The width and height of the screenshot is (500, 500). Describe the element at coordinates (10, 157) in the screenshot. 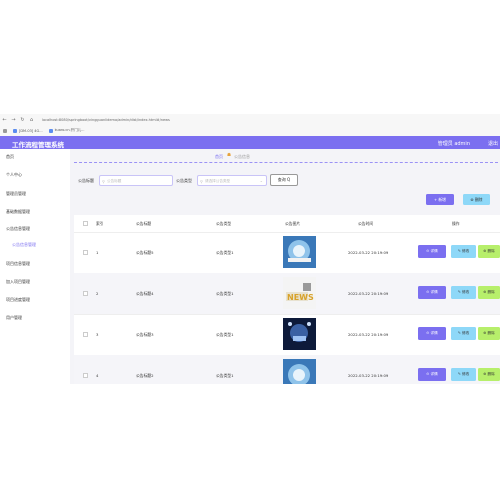

I see `sidebar-item-home: 首页` at that location.